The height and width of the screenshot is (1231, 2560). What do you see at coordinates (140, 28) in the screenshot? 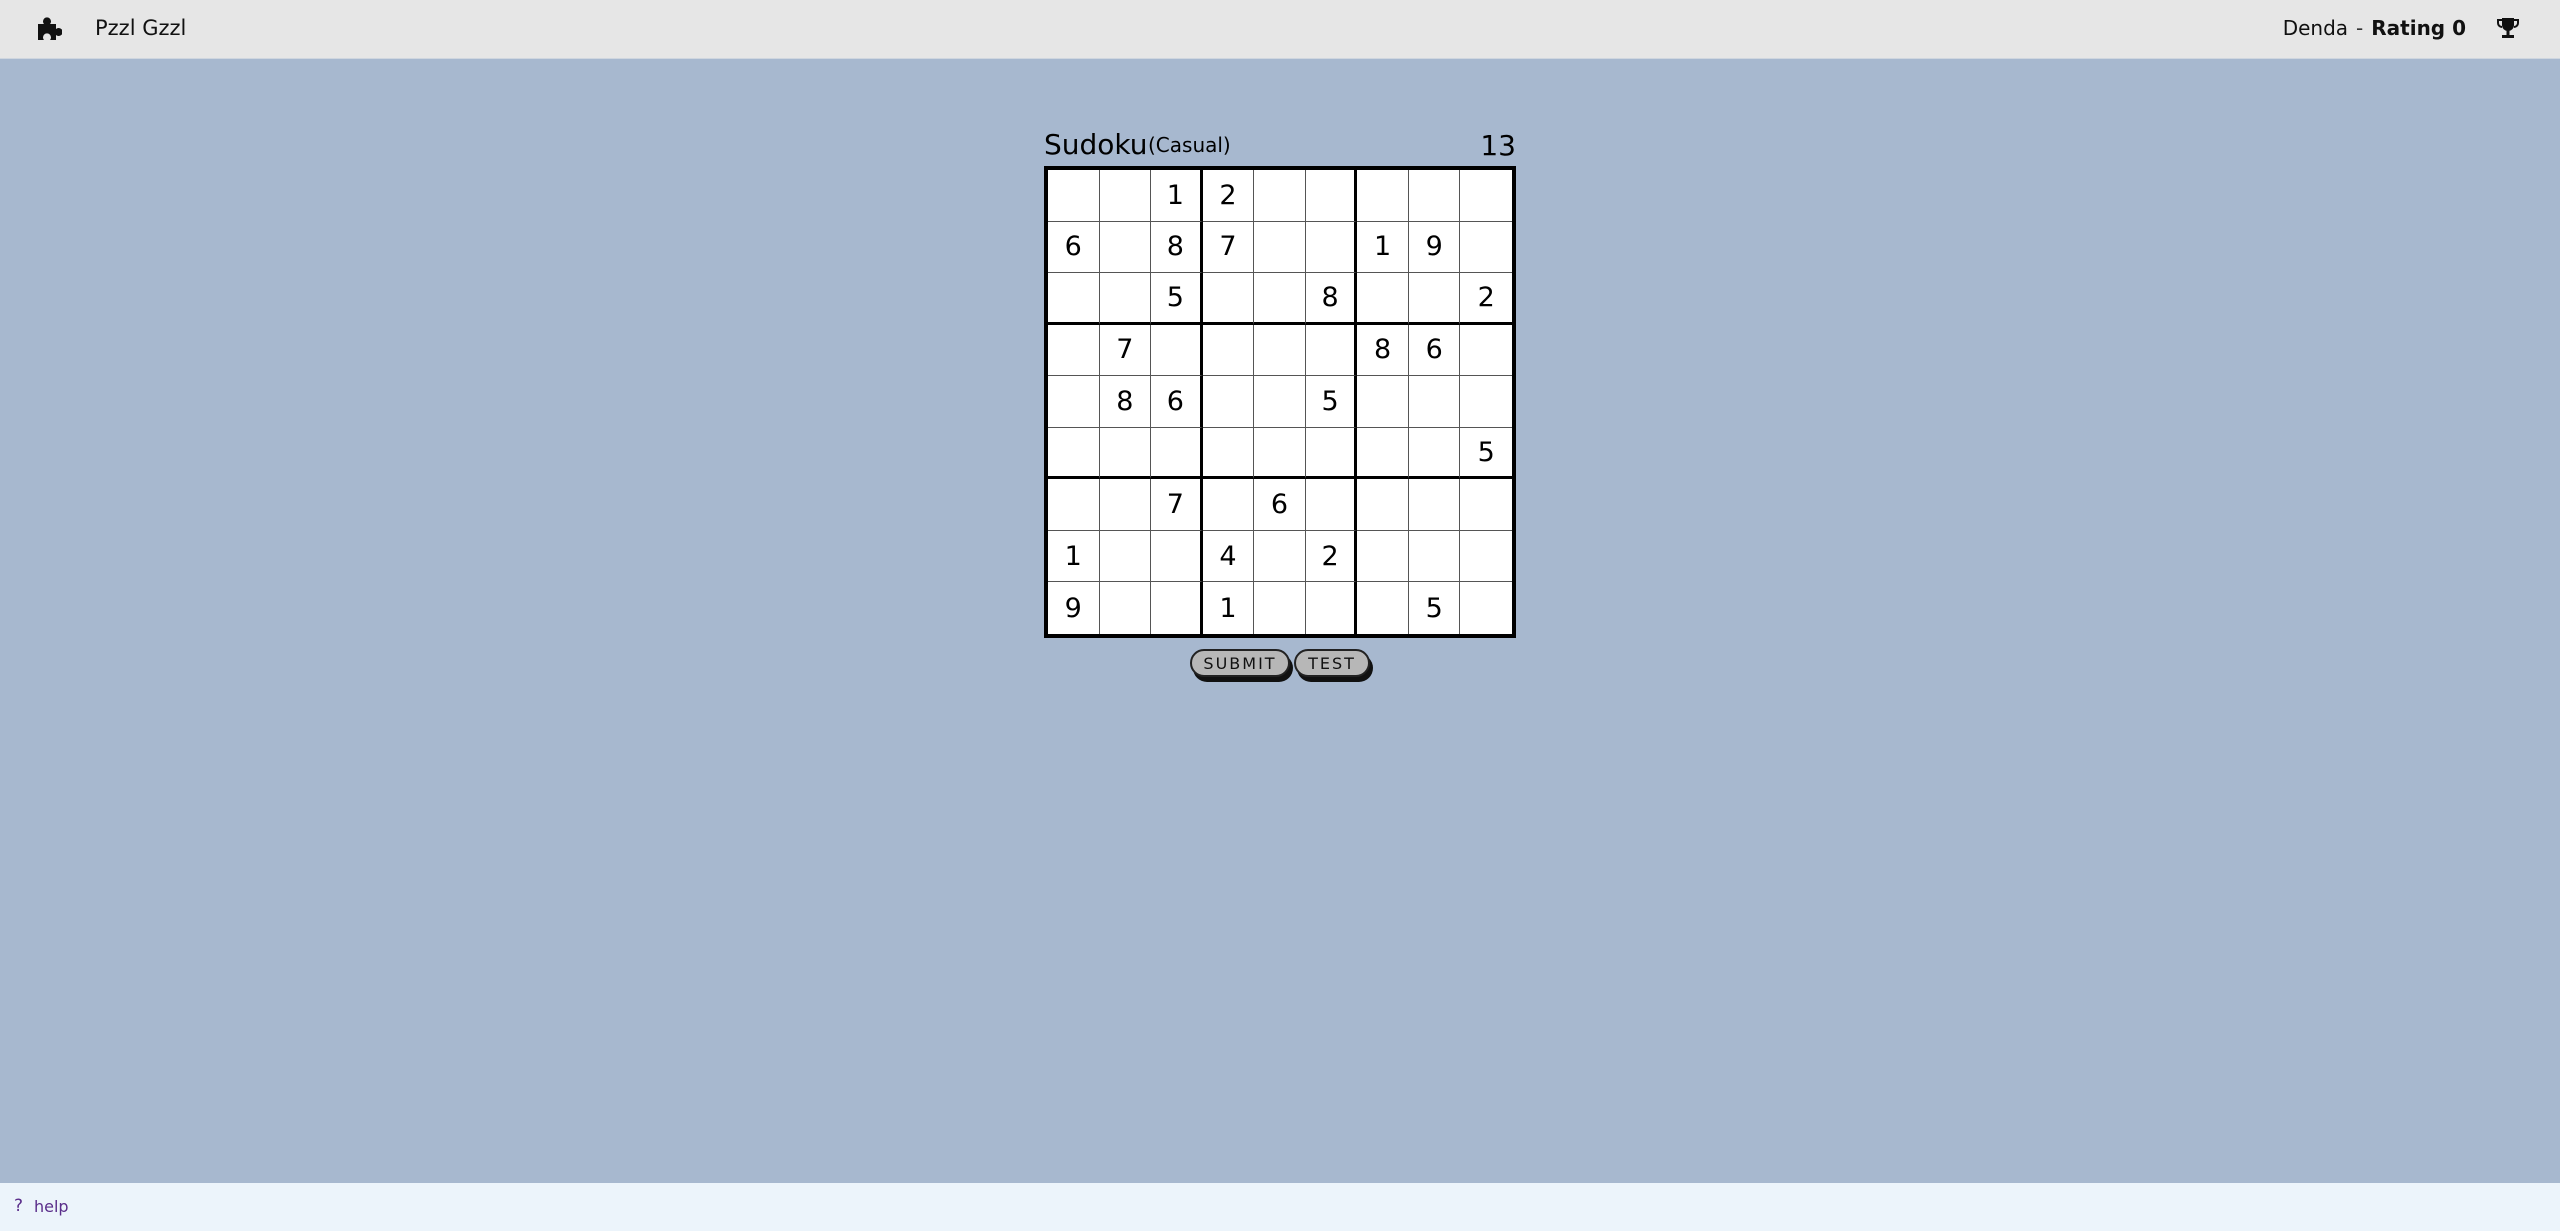
I see `brand-name: Pzzl Gzzl` at bounding box center [140, 28].